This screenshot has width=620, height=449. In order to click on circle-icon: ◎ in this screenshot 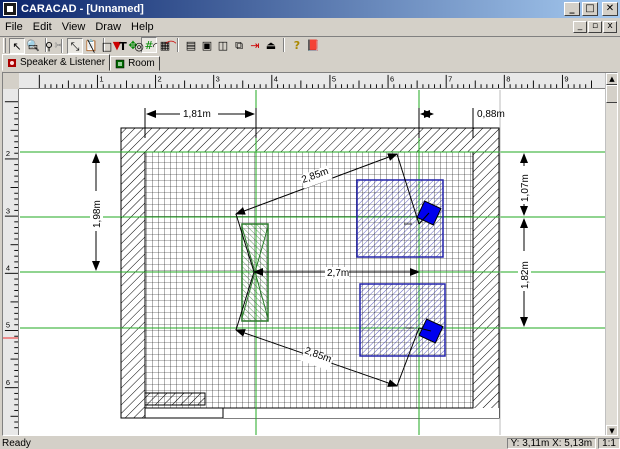, I will do `click(139, 46)`.